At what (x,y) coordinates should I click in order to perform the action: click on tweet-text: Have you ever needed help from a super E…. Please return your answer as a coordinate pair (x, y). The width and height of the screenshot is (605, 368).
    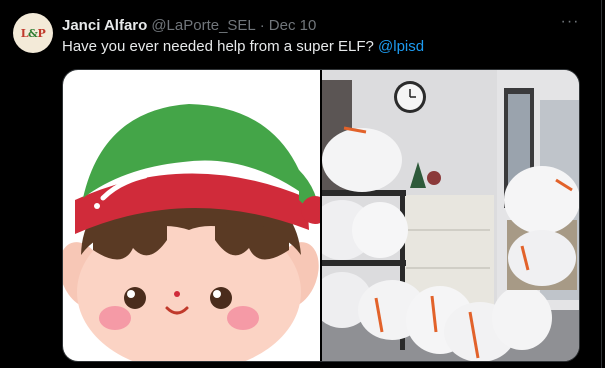
    Looking at the image, I should click on (243, 46).